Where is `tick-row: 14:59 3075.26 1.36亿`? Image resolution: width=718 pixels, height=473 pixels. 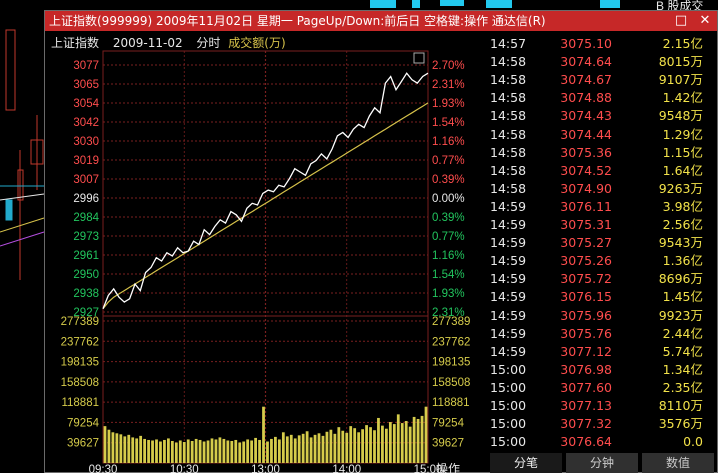 tick-row: 14:59 3075.26 1.36亿 is located at coordinates (604, 261).